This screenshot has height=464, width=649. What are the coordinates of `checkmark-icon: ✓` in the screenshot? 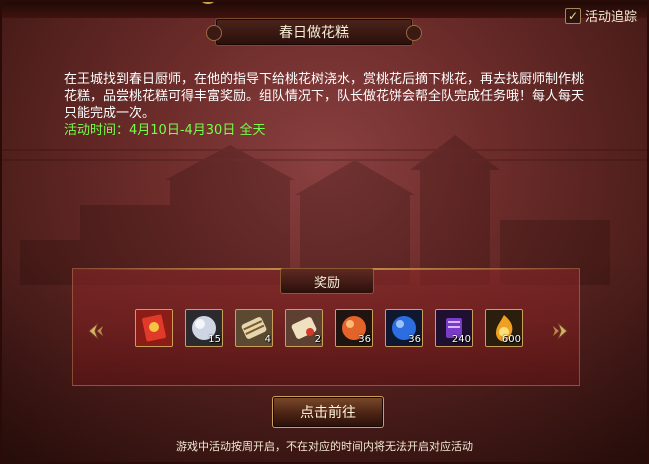 It's located at (573, 15).